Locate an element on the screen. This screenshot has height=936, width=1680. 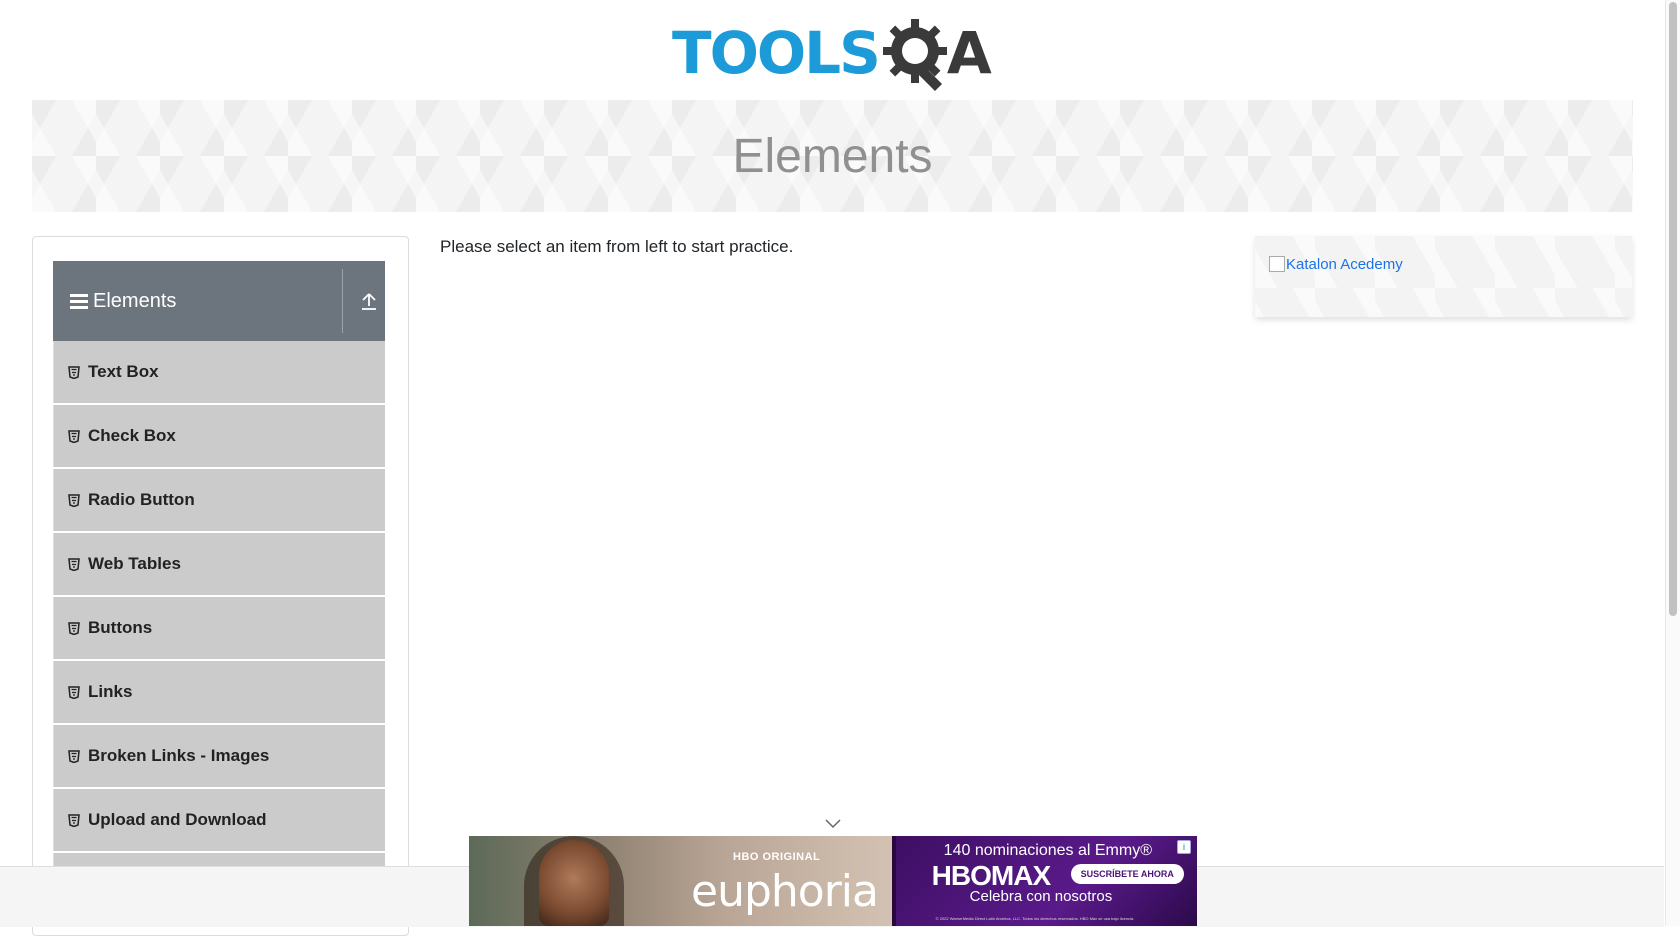
katalon-ad-box: Katalon Acedemy is located at coordinates (1443, 276).